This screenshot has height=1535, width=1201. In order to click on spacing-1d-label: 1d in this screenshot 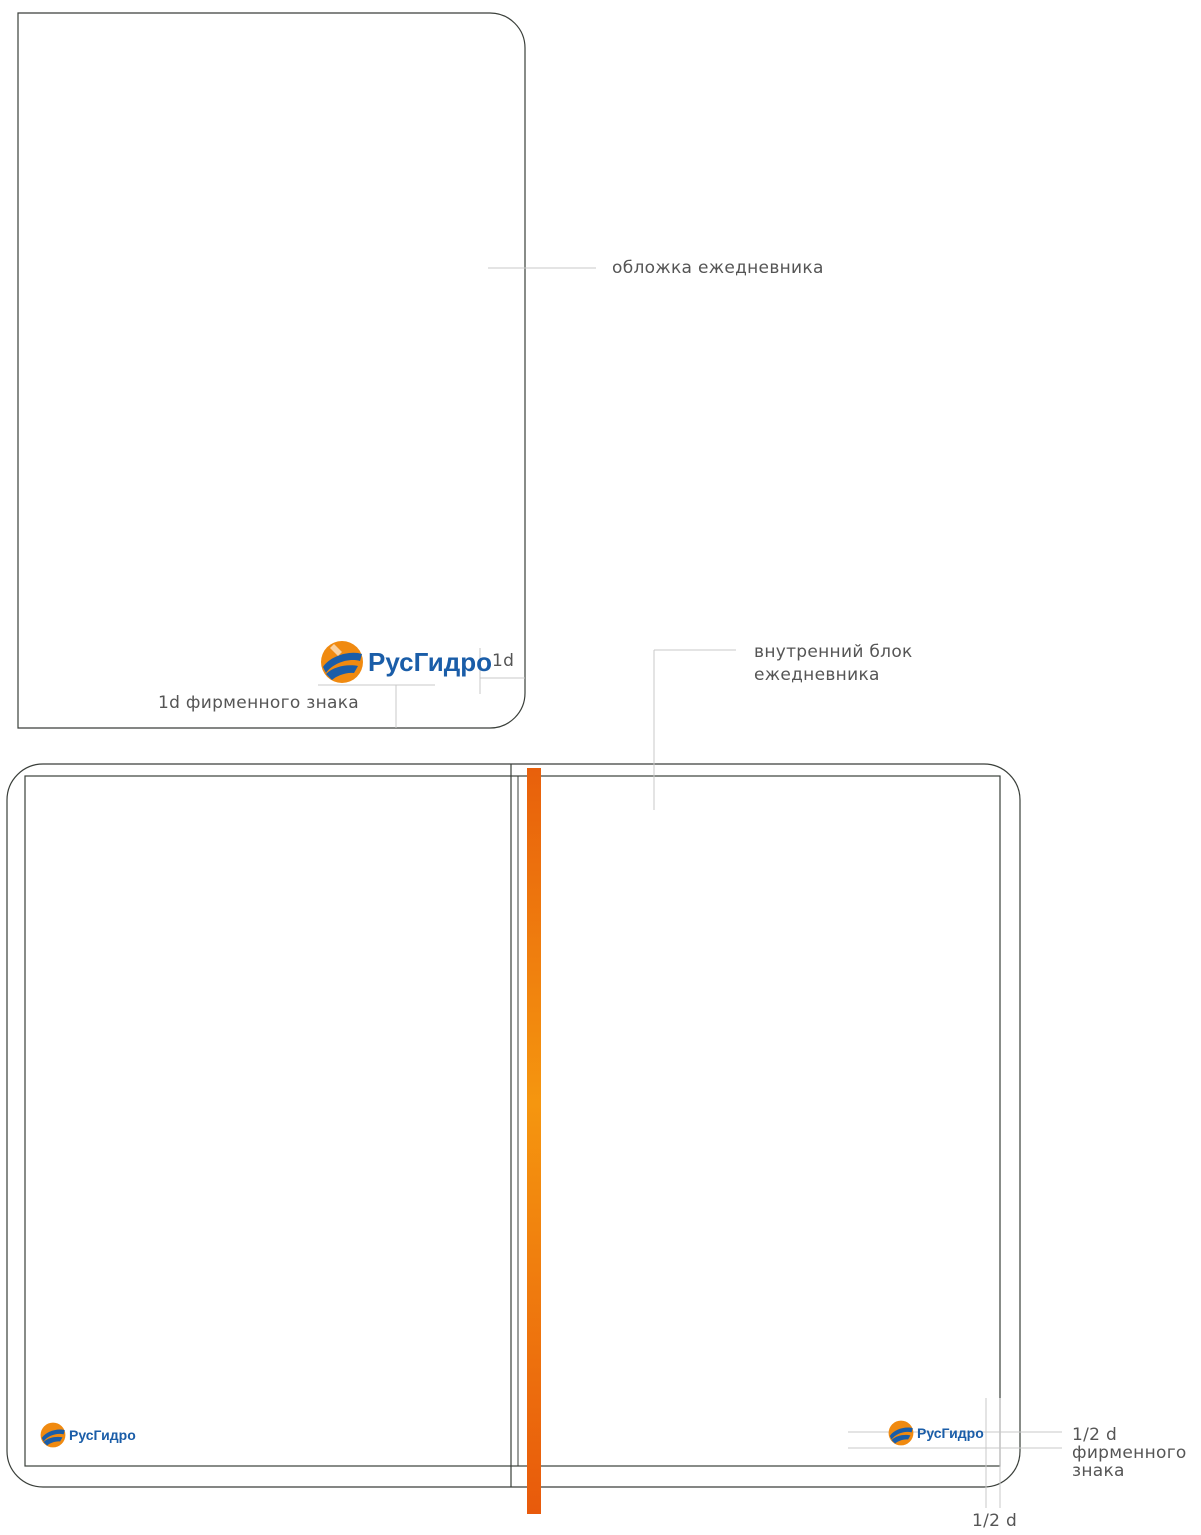, I will do `click(503, 661)`.